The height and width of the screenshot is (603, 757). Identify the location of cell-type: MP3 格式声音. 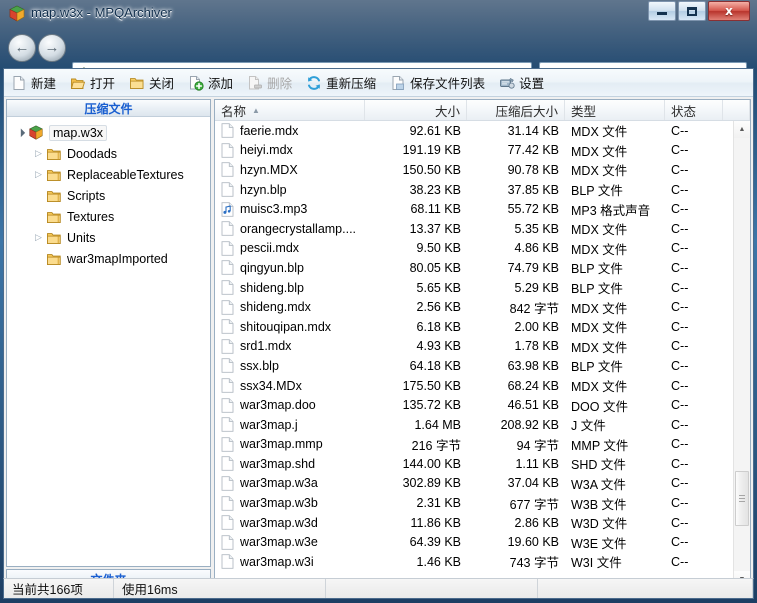
(615, 209).